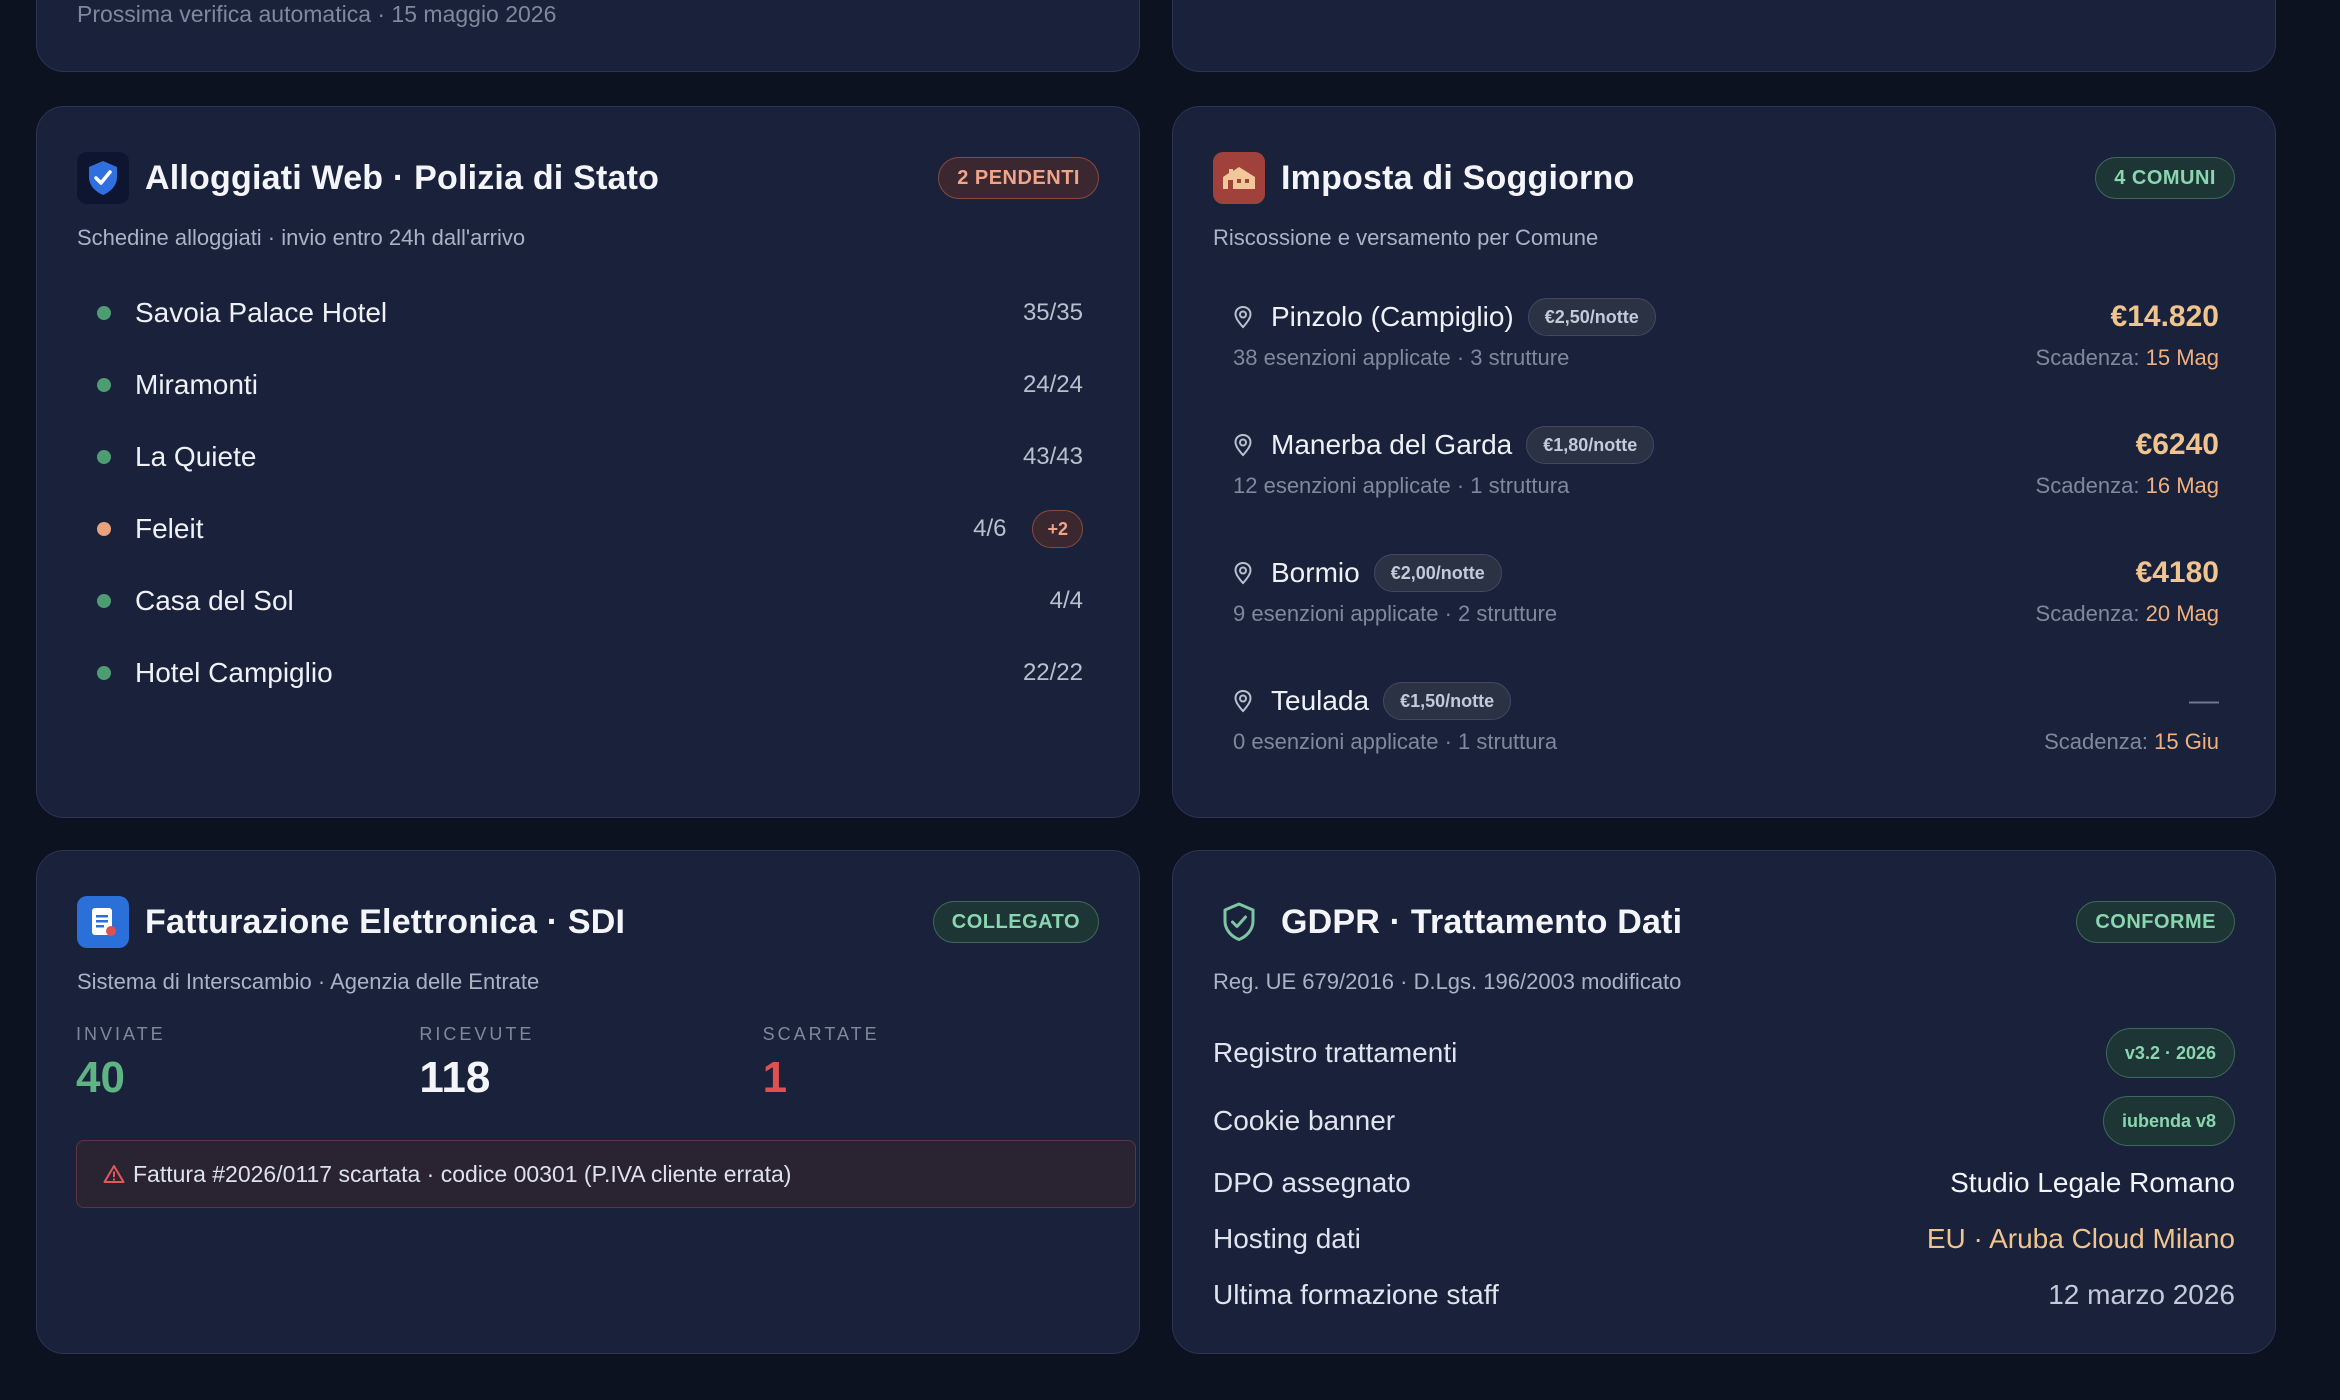  What do you see at coordinates (114, 1174) in the screenshot?
I see `warning-icon` at bounding box center [114, 1174].